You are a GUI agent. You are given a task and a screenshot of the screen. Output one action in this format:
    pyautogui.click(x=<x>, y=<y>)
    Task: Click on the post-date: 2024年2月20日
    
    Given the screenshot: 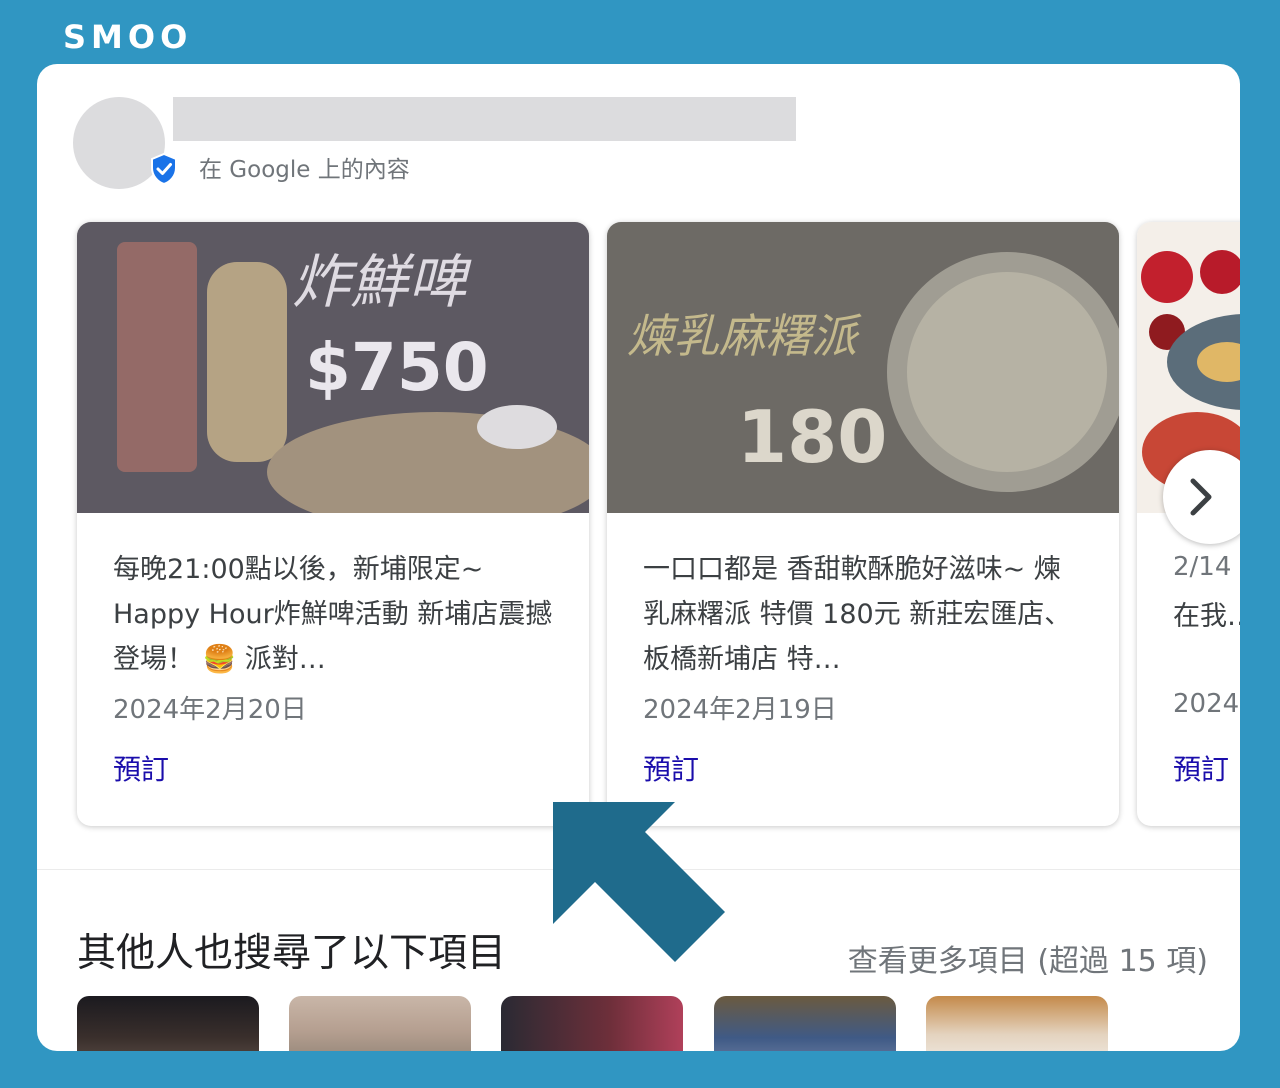 What is the action you would take?
    pyautogui.click(x=210, y=710)
    